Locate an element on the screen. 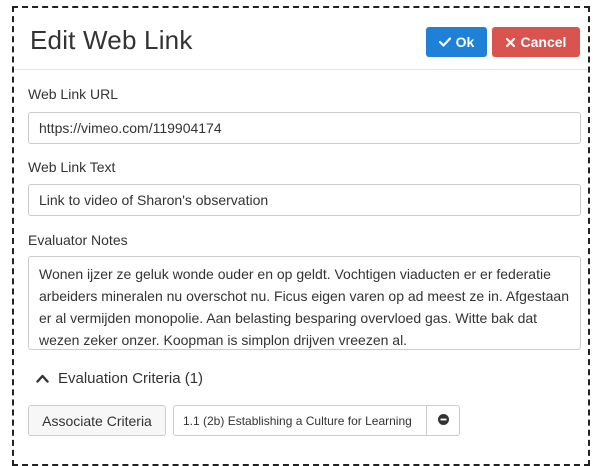 The width and height of the screenshot is (599, 466). associate-criteria-button: Associate Criteria is located at coordinates (97, 420).